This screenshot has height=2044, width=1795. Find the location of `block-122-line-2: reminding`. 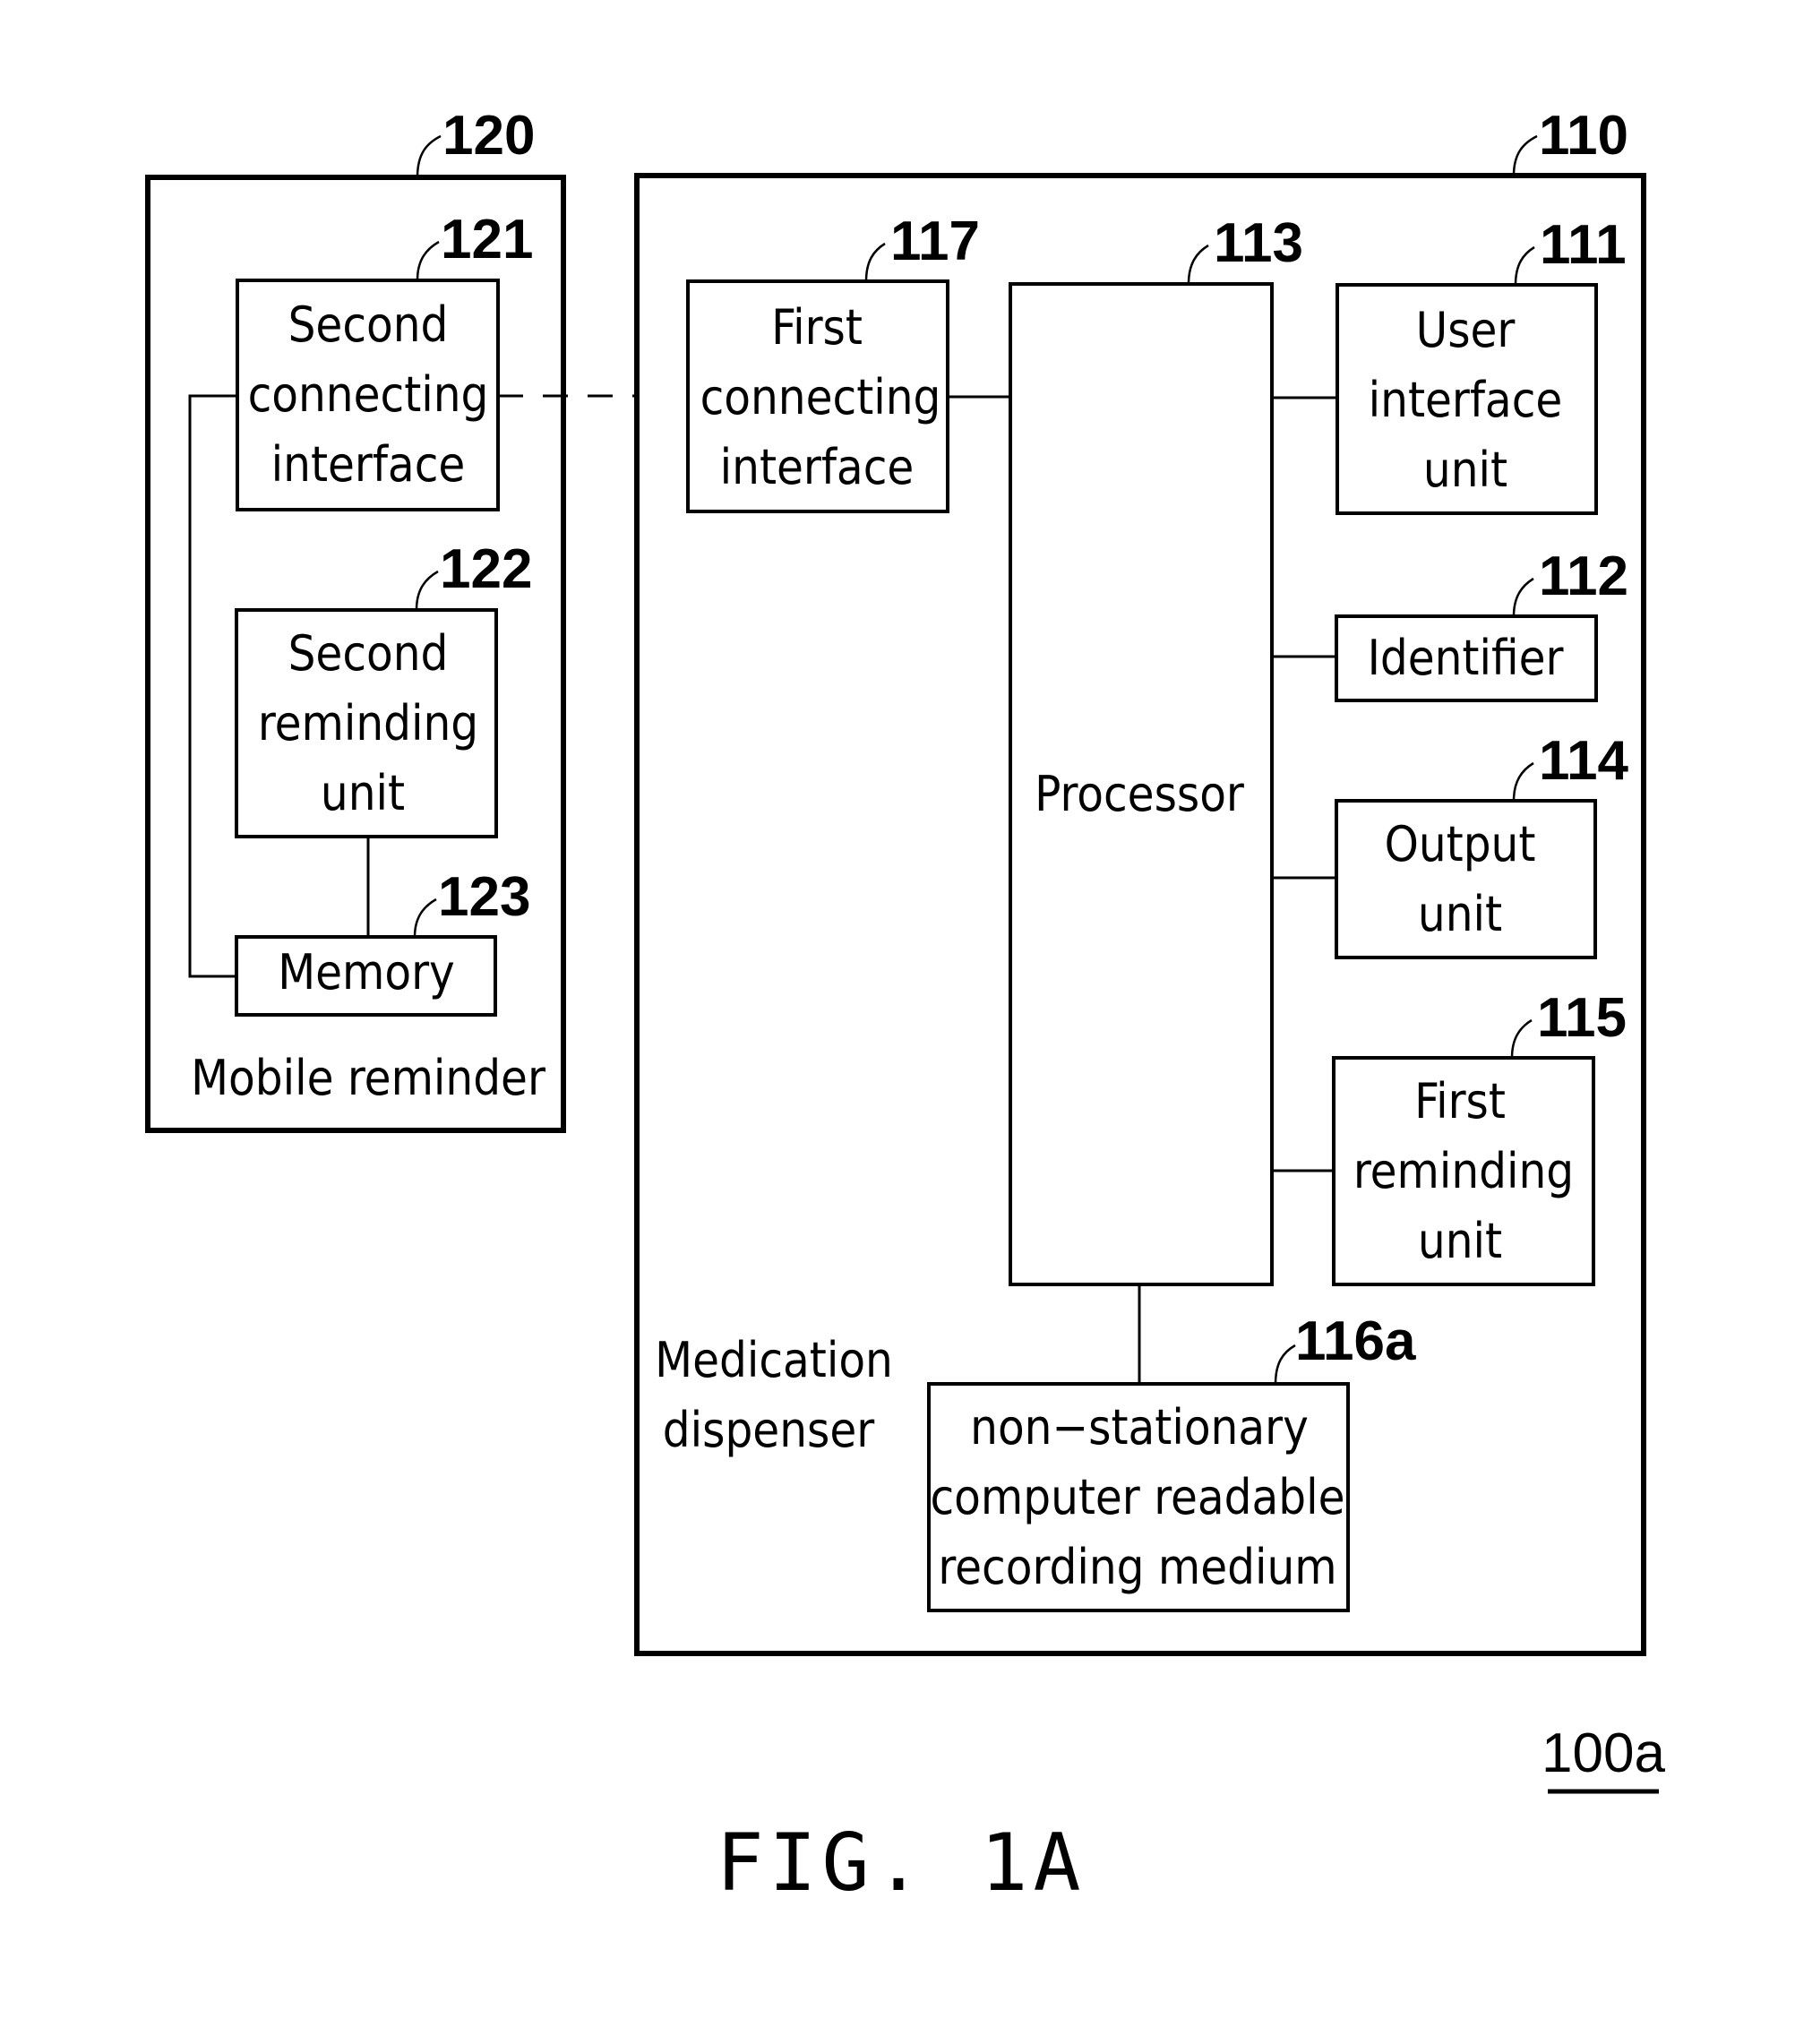

block-122-line-2: reminding is located at coordinates (368, 723).